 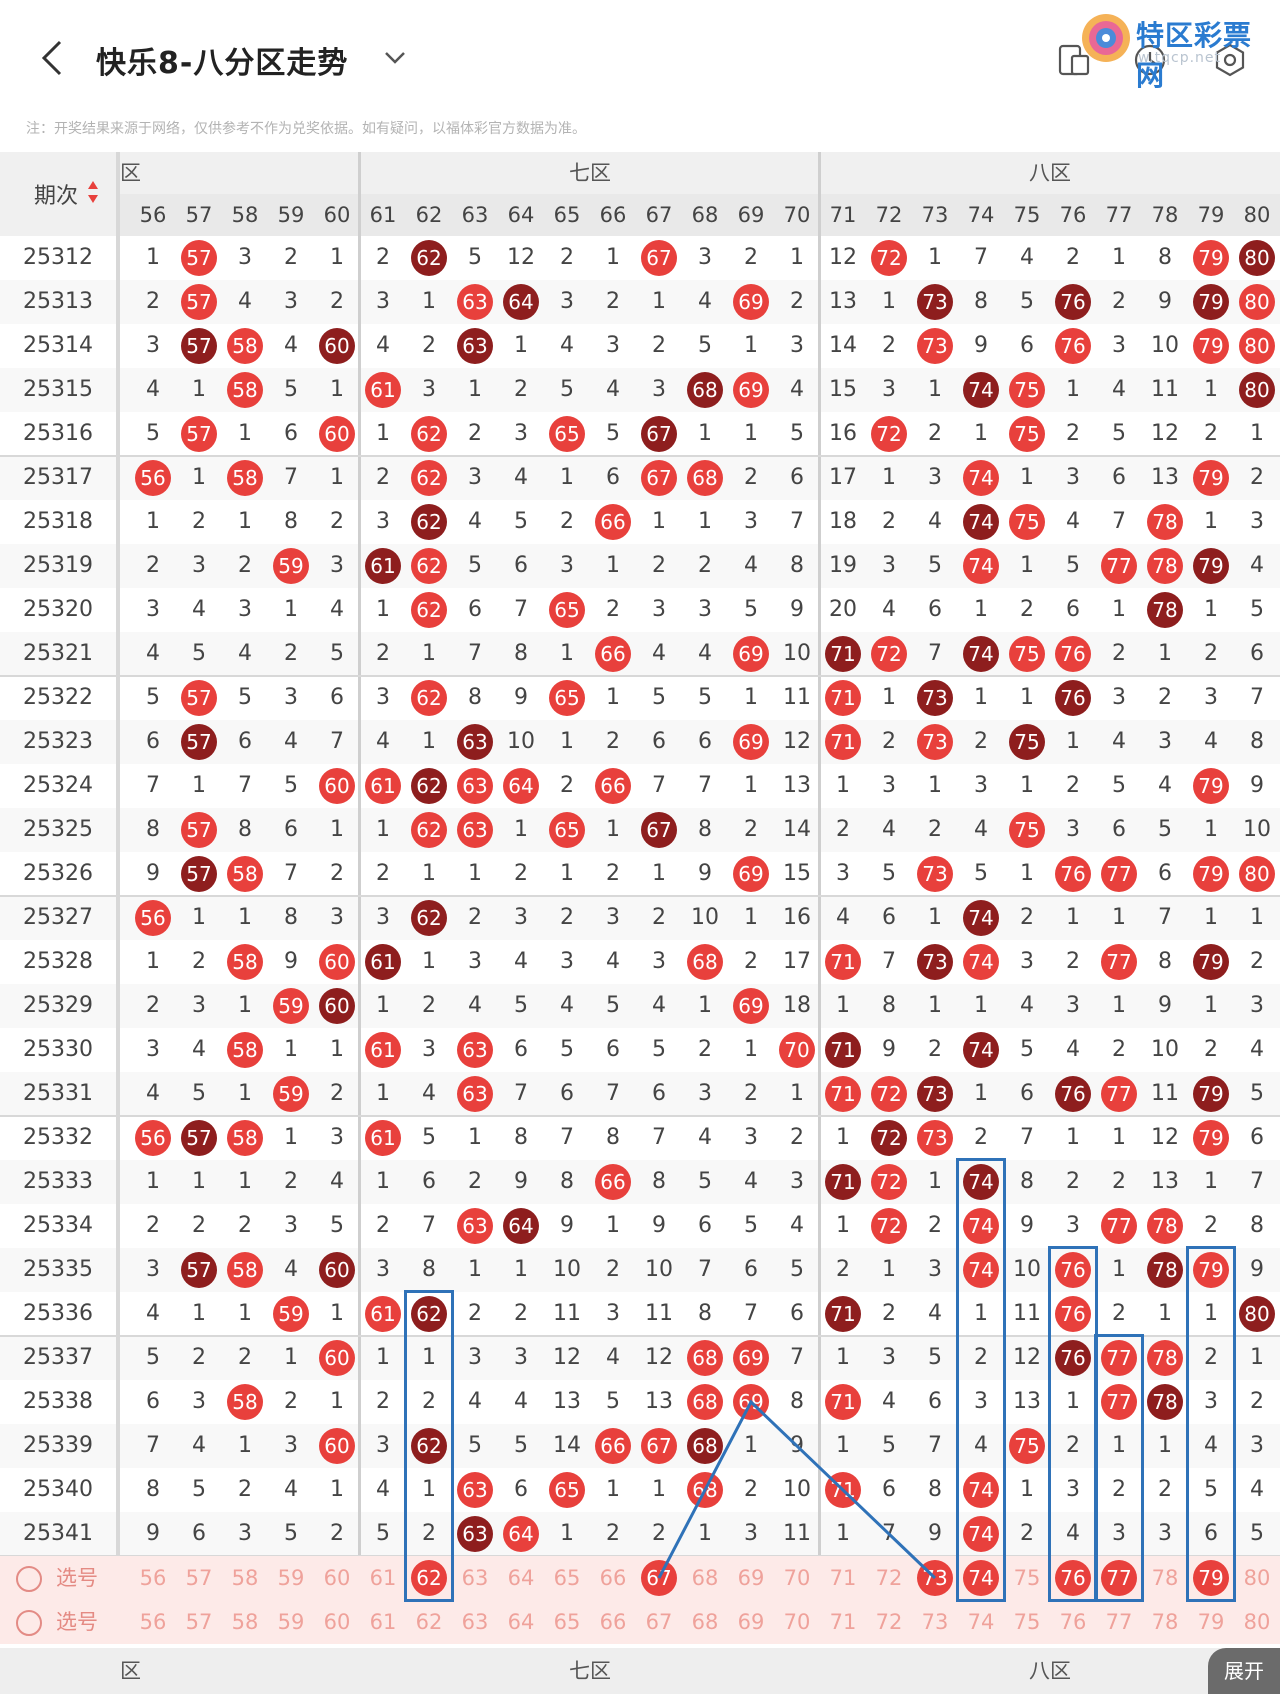 What do you see at coordinates (77, 1622) in the screenshot?
I see `picker-label: 选号` at bounding box center [77, 1622].